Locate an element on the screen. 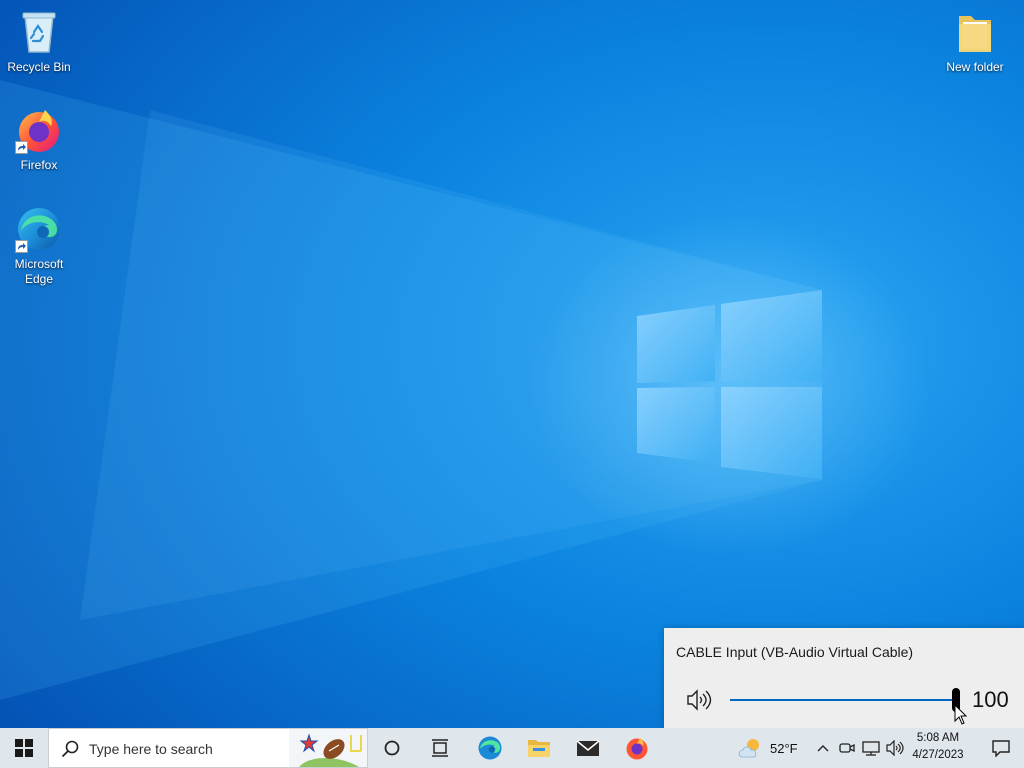 Image resolution: width=1024 pixels, height=768 pixels. meet-now-button is located at coordinates (847, 748).